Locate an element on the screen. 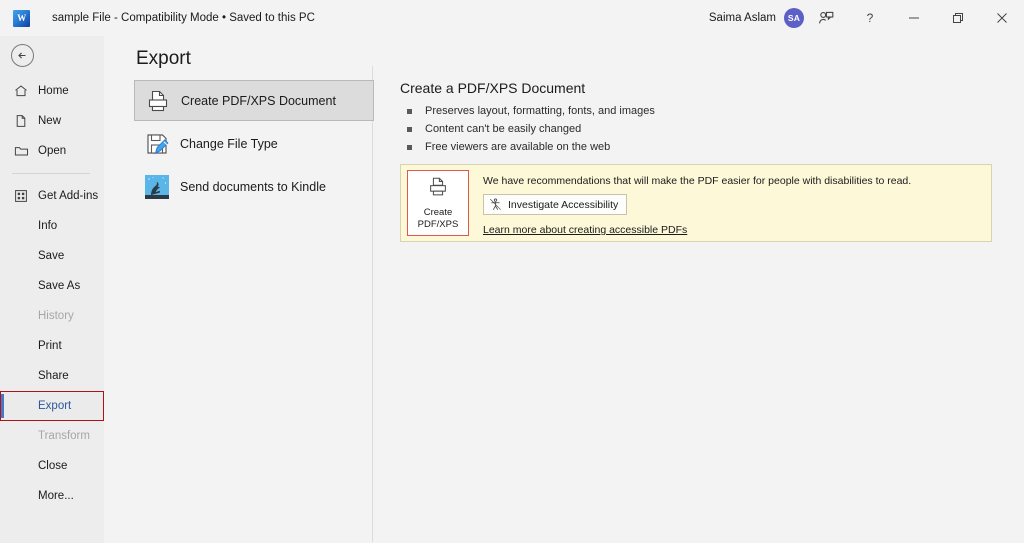  title-bar-right-group: Saima Aslam SA ? is located at coordinates (866, 18).